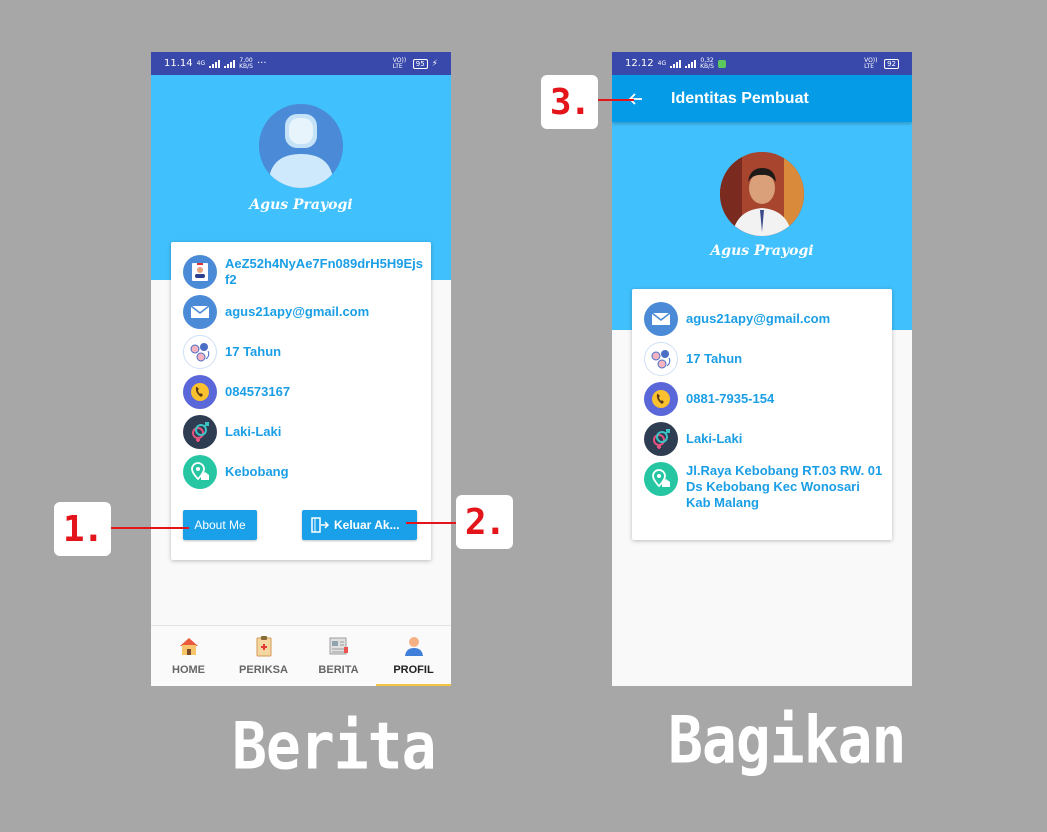 The height and width of the screenshot is (832, 1047). What do you see at coordinates (762, 63) in the screenshot?
I see `status-bar: 12.12 4G 0,32 KB/S VO)) LTE 92` at bounding box center [762, 63].